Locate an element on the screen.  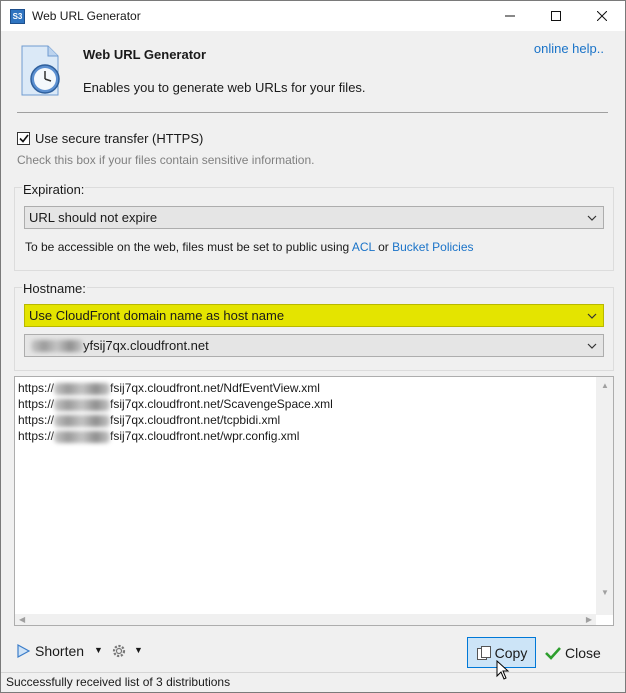
redacted-domain-prefix is located at coordinates (57, 345).